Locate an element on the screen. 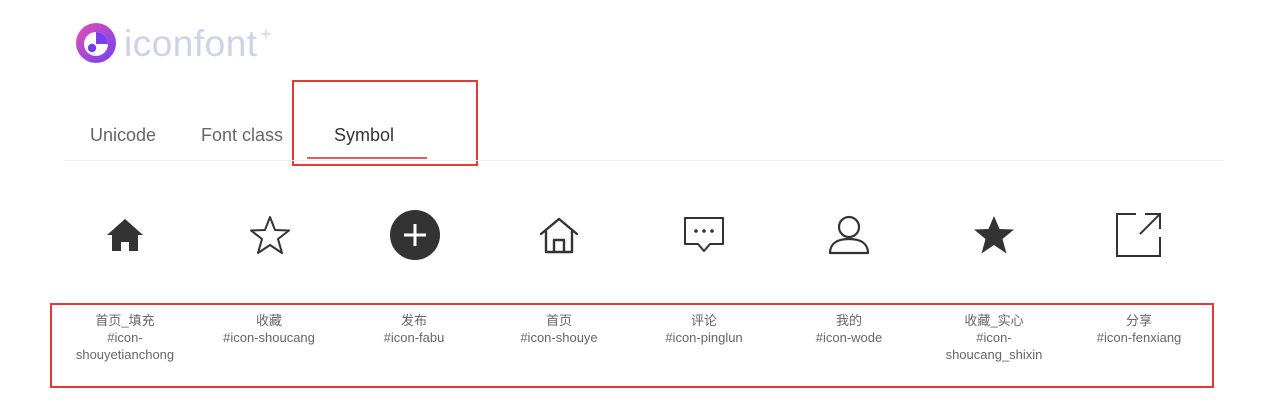  logo-plus: + is located at coordinates (266, 34).